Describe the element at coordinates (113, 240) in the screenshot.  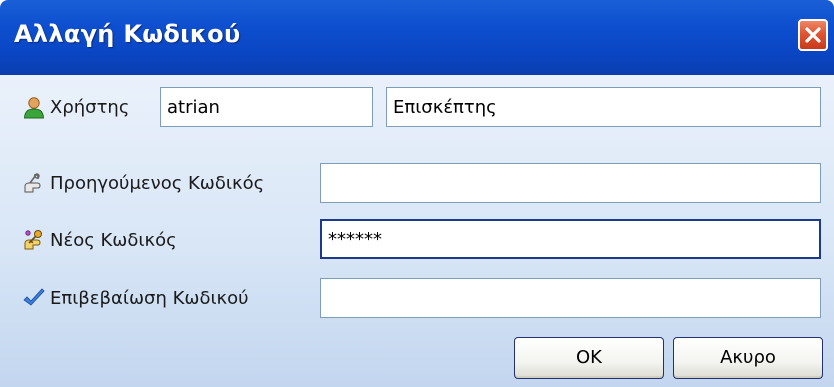
I see `new-password-label: Νέος Κωδικός` at that location.